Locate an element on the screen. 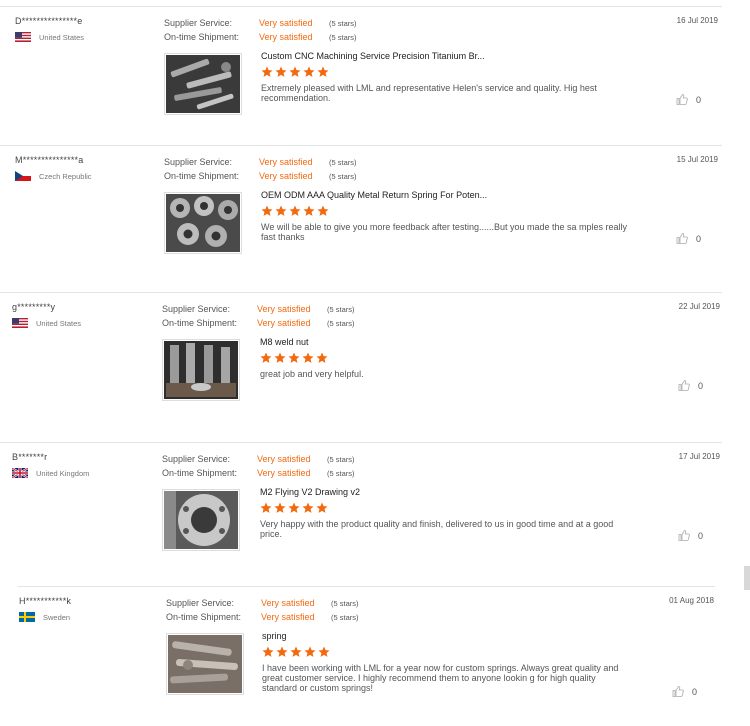 Image resolution: width=750 pixels, height=726 pixels. reviewer-country: Sweden is located at coordinates (44, 617).